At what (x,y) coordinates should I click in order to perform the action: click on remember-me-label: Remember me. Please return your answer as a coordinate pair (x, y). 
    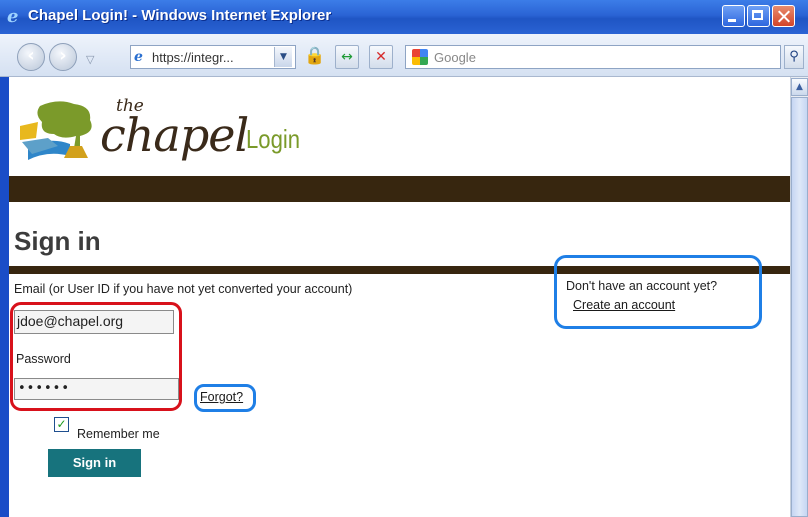
    Looking at the image, I should click on (118, 434).